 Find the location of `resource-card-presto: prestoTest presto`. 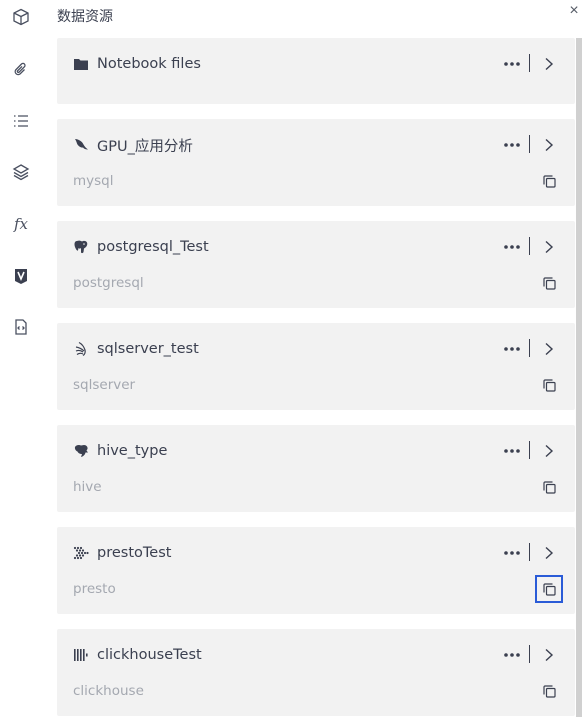

resource-card-presto: prestoTest presto is located at coordinates (316, 570).